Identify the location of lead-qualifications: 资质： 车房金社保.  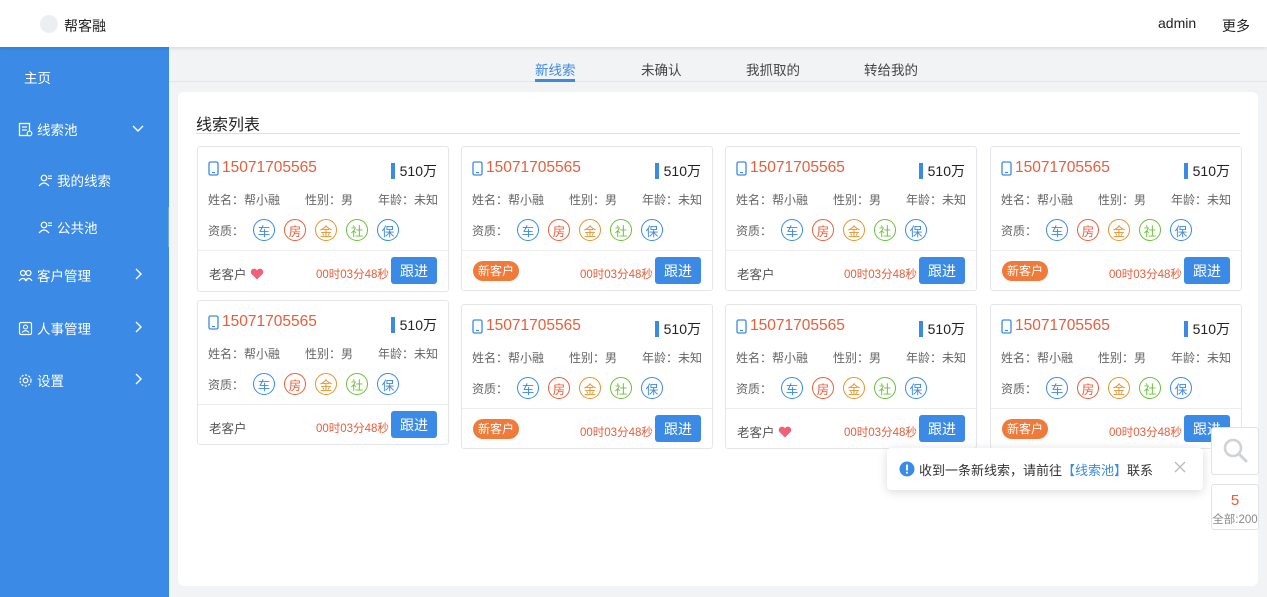
(304, 384).